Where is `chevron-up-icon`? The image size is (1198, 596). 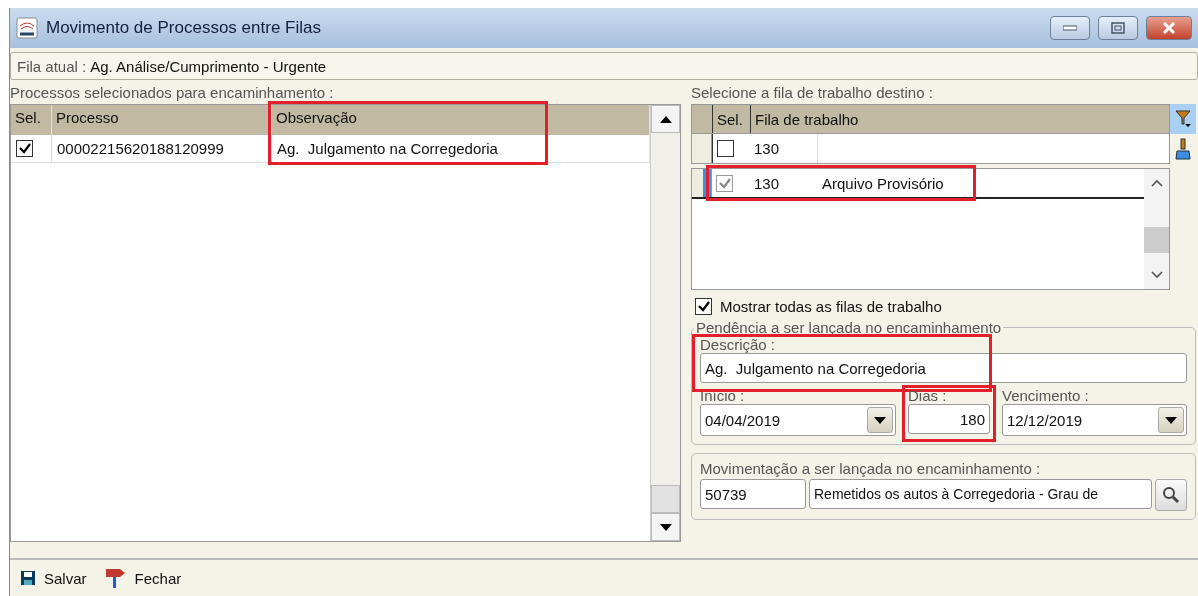
chevron-up-icon is located at coordinates (1156, 183).